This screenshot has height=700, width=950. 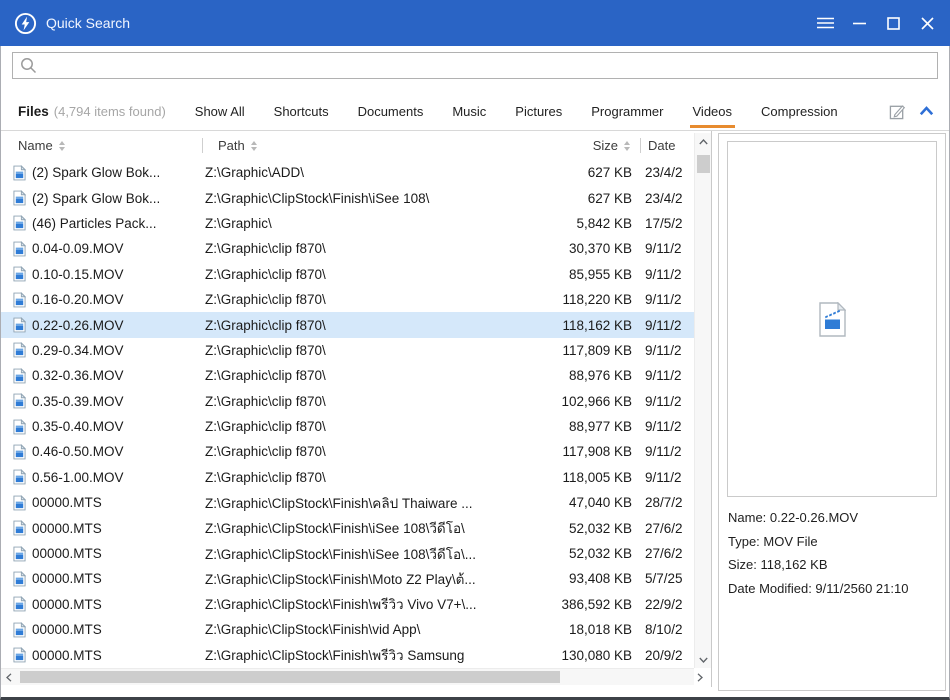 I want to click on column-header-name: Name, so click(x=42, y=145).